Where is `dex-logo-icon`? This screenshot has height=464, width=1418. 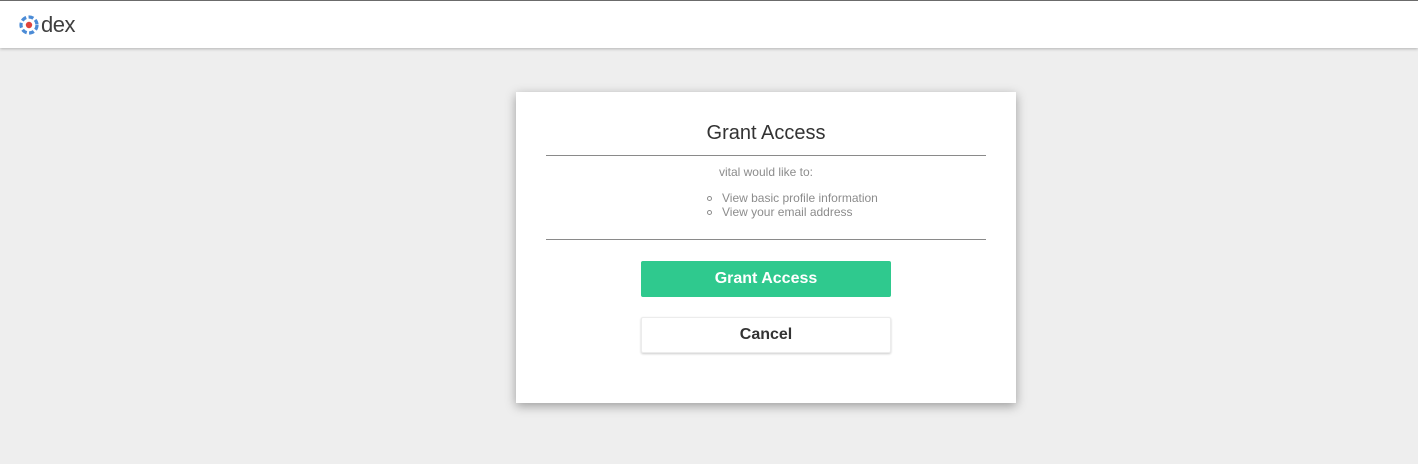
dex-logo-icon is located at coordinates (29, 24).